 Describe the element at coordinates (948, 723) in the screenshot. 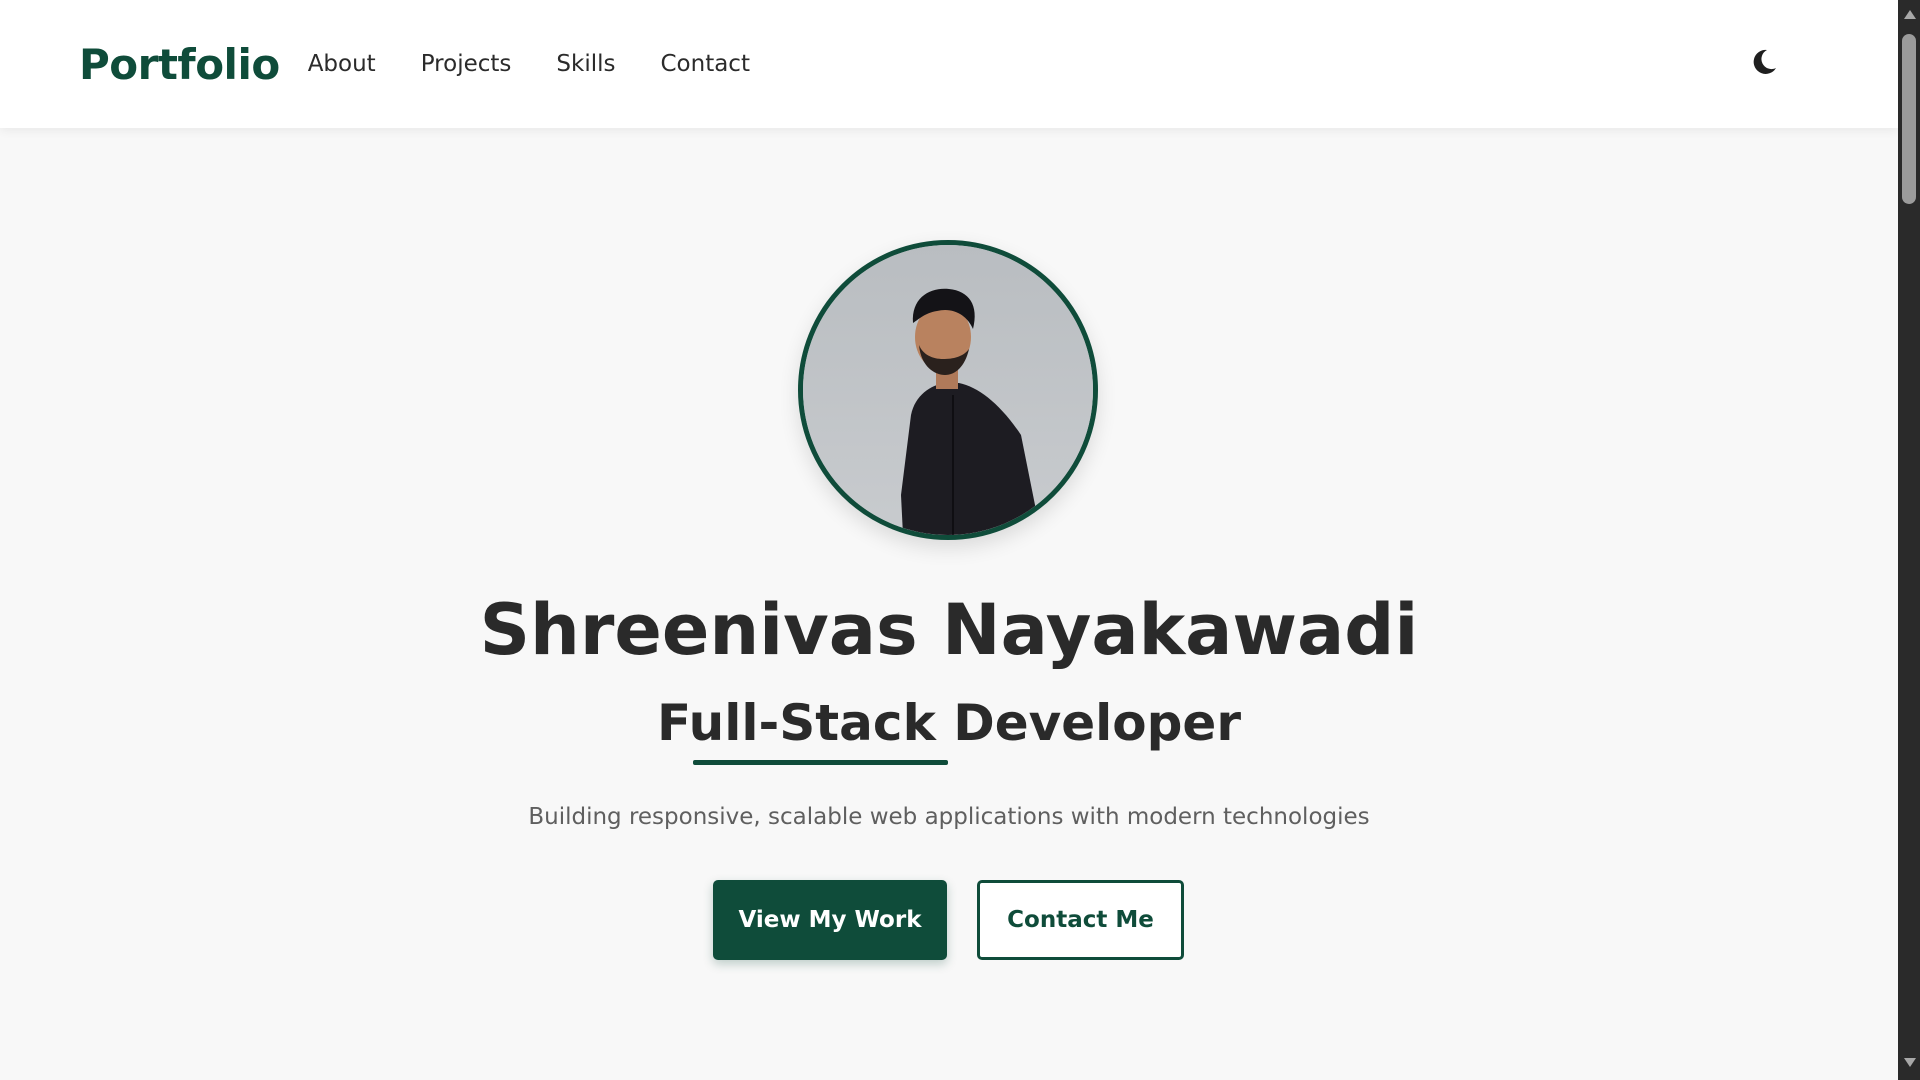

I see `hero-role: Full-Stack Developer` at that location.